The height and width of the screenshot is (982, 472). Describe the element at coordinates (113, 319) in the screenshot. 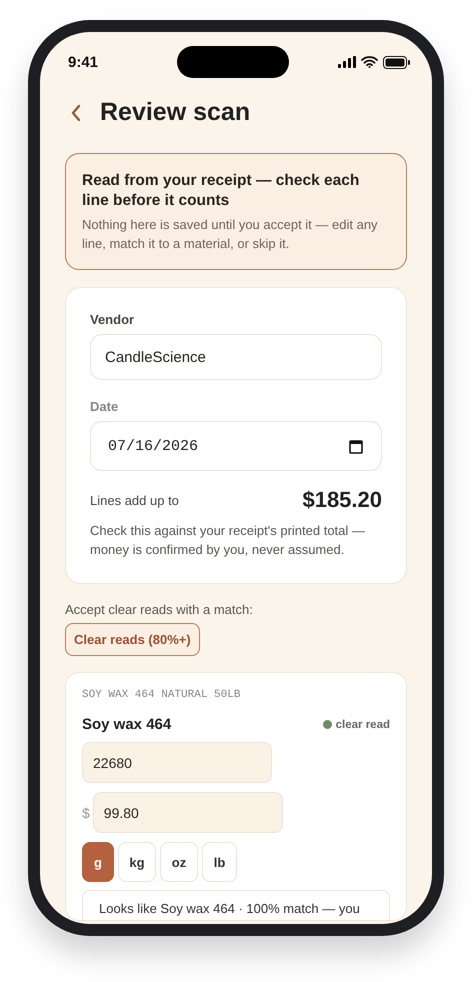

I see `field-label: Vendor` at that location.